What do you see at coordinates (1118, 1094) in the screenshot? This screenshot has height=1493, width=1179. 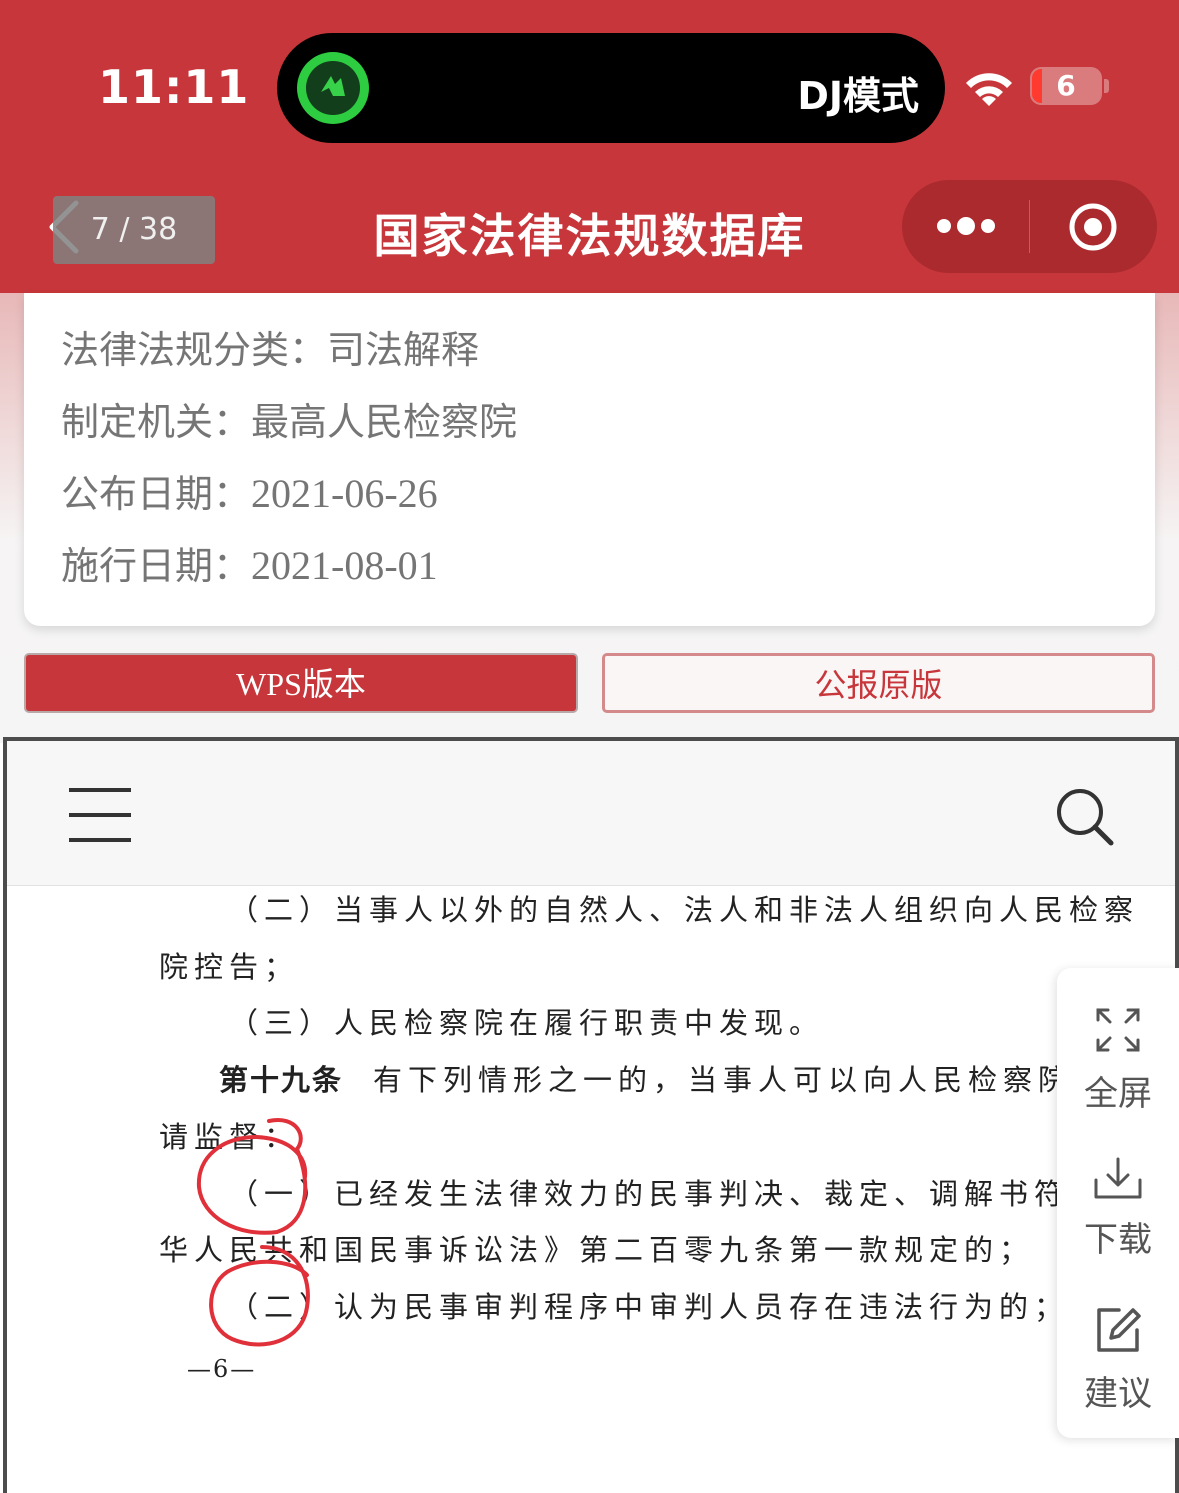 I see `fullscreen-label: 全屏` at bounding box center [1118, 1094].